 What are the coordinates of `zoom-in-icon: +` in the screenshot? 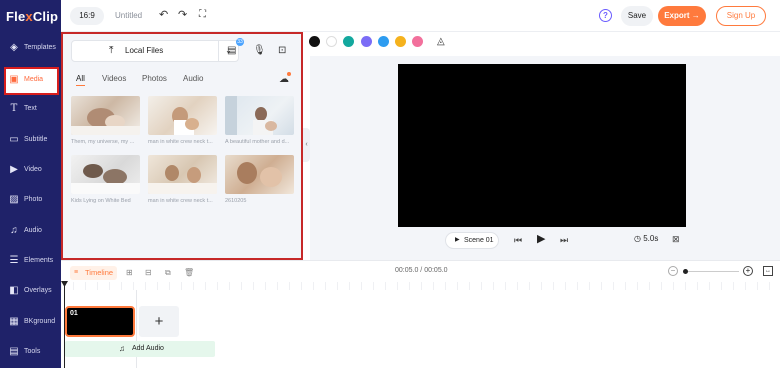 It's located at (748, 271).